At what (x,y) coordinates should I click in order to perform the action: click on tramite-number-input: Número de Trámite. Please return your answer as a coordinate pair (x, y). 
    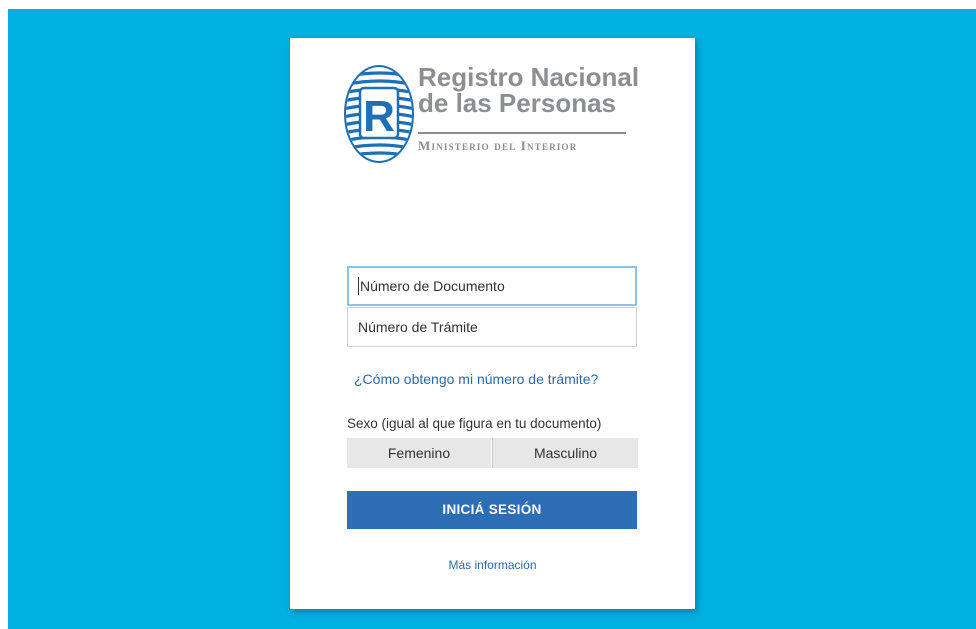
    Looking at the image, I should click on (492, 327).